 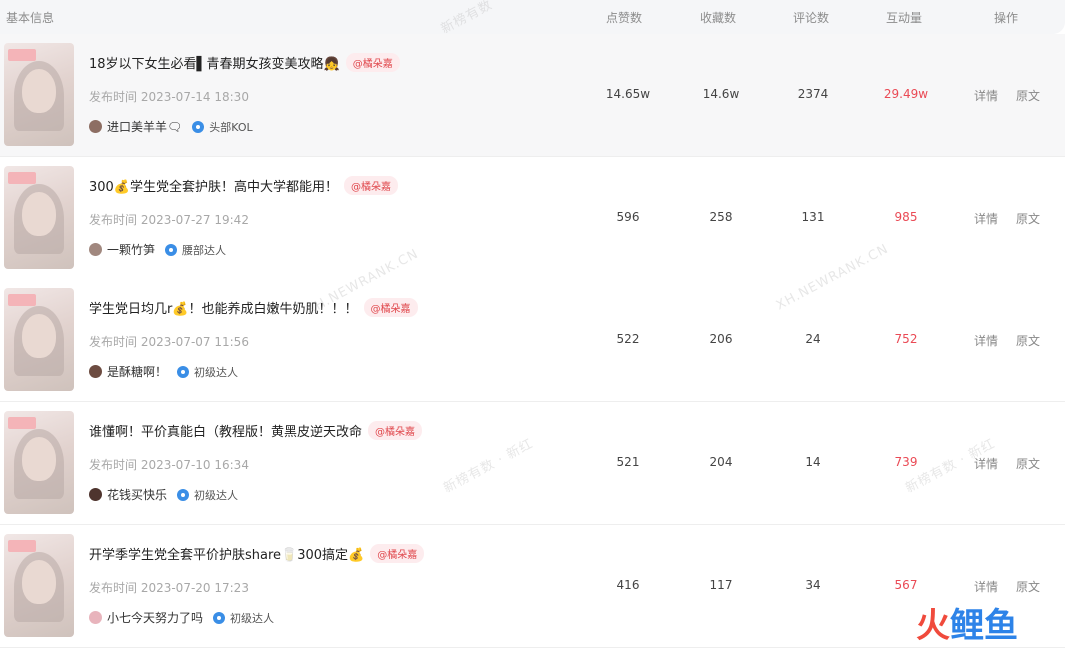 I want to click on author-name: 是酥糖啊！, so click(x=137, y=371).